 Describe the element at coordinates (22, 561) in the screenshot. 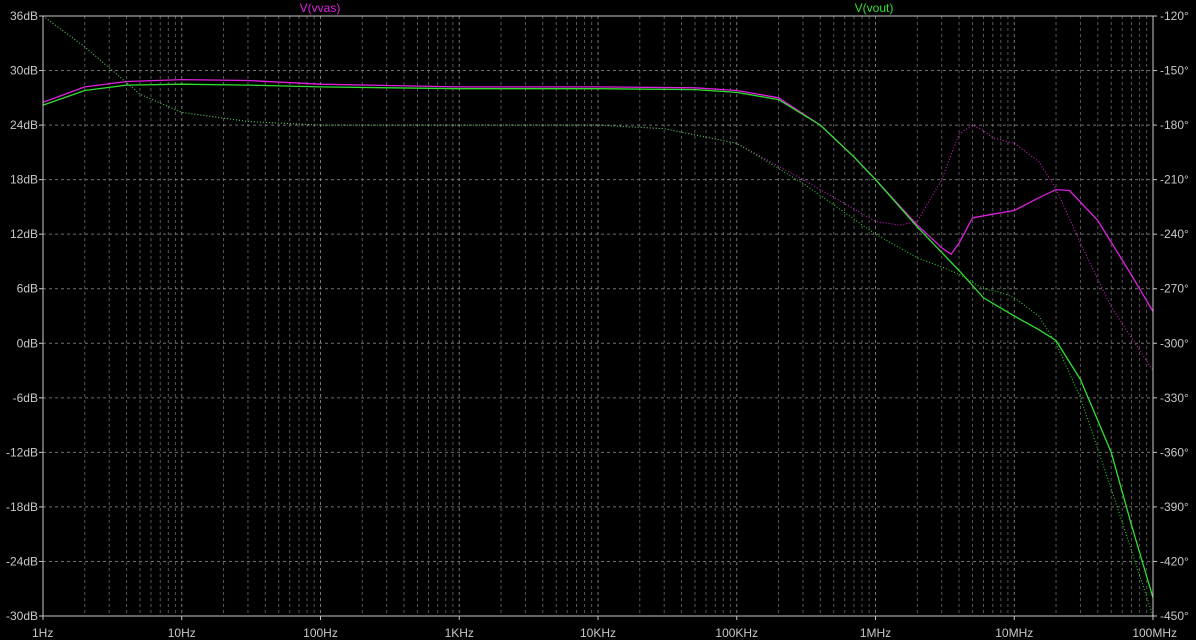

I see `y-left-tick-label: -24dB` at that location.